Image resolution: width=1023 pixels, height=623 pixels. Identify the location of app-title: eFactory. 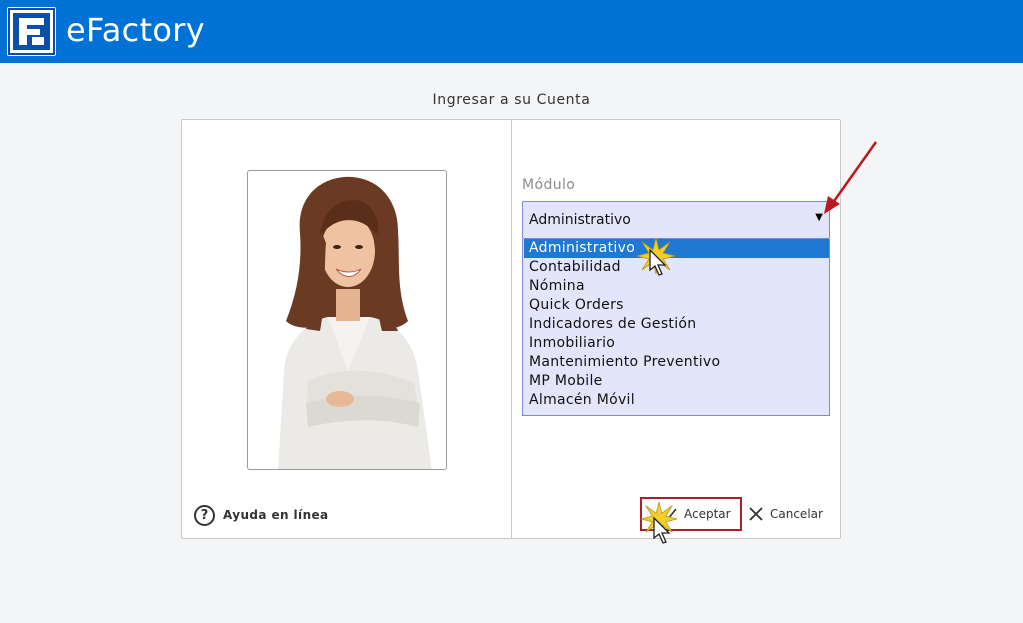
(135, 30).